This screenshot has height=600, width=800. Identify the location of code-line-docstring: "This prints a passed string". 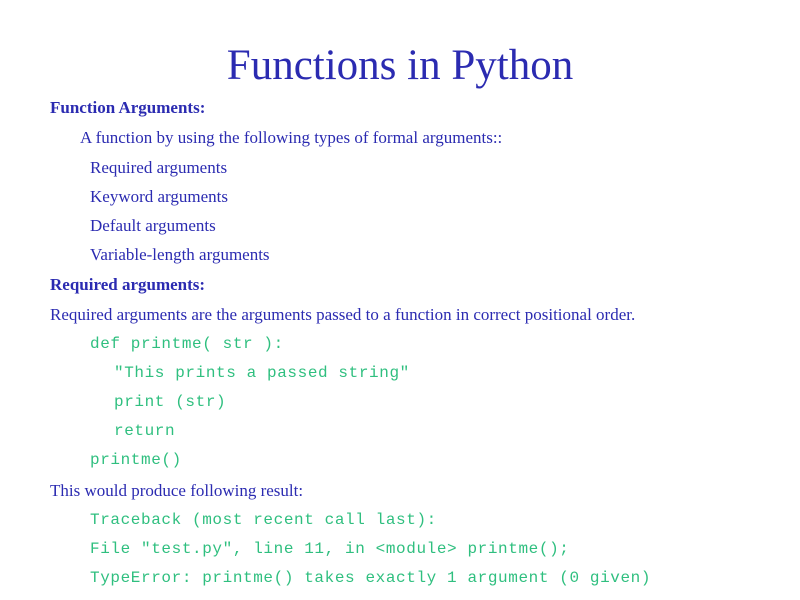
(262, 373).